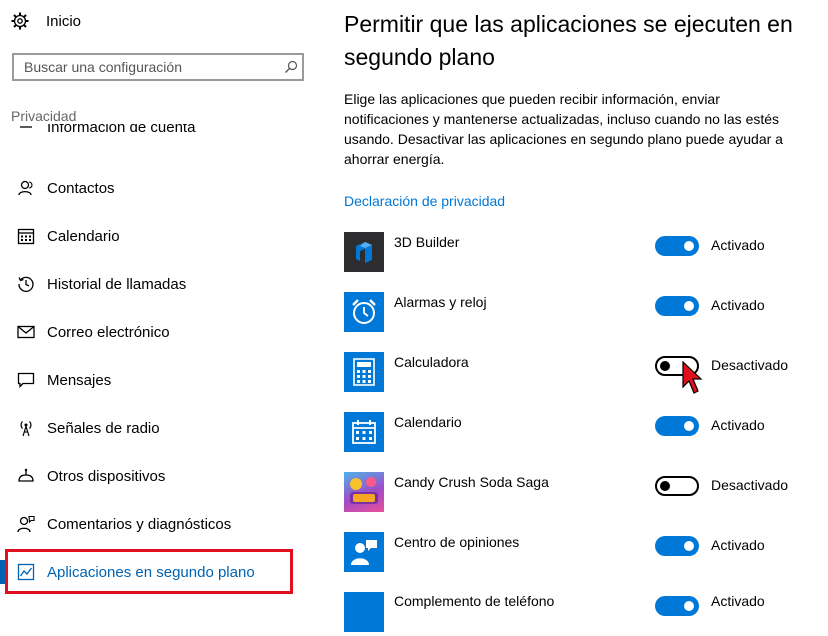  Describe the element at coordinates (106, 476) in the screenshot. I see `sidebar-item-label: Otros dispositivos` at that location.